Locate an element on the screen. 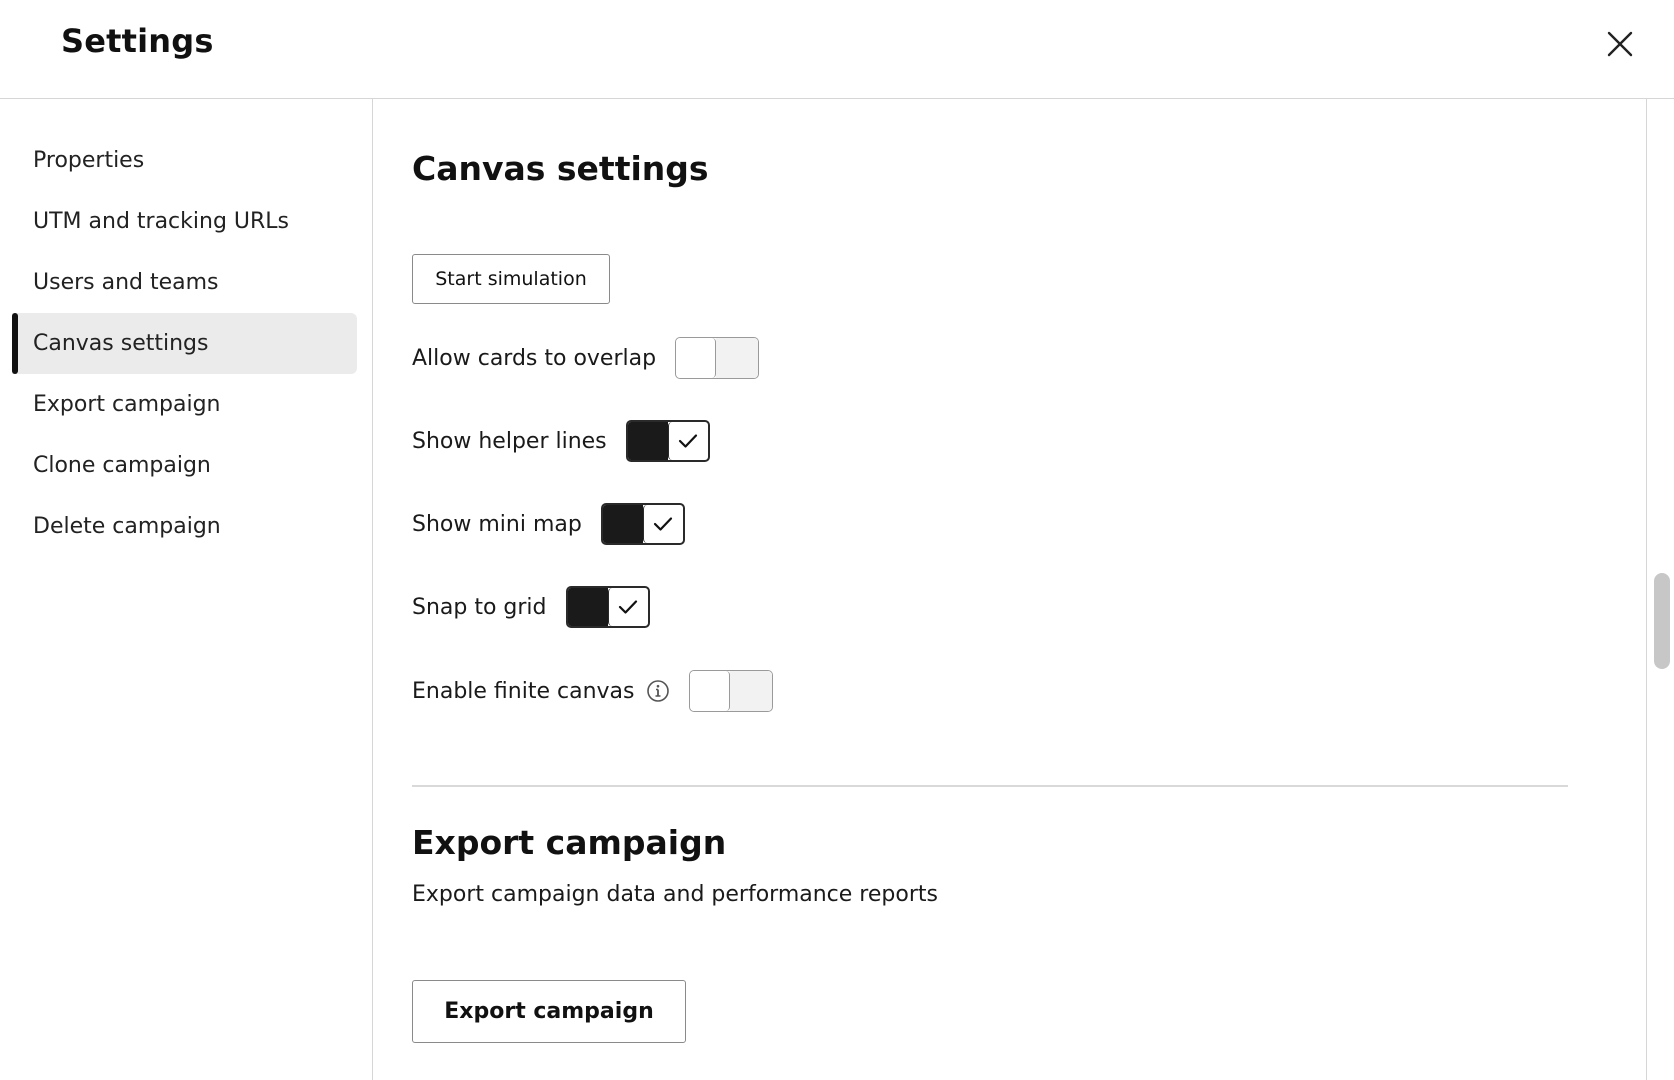  option-label: Show helper lines is located at coordinates (509, 441).